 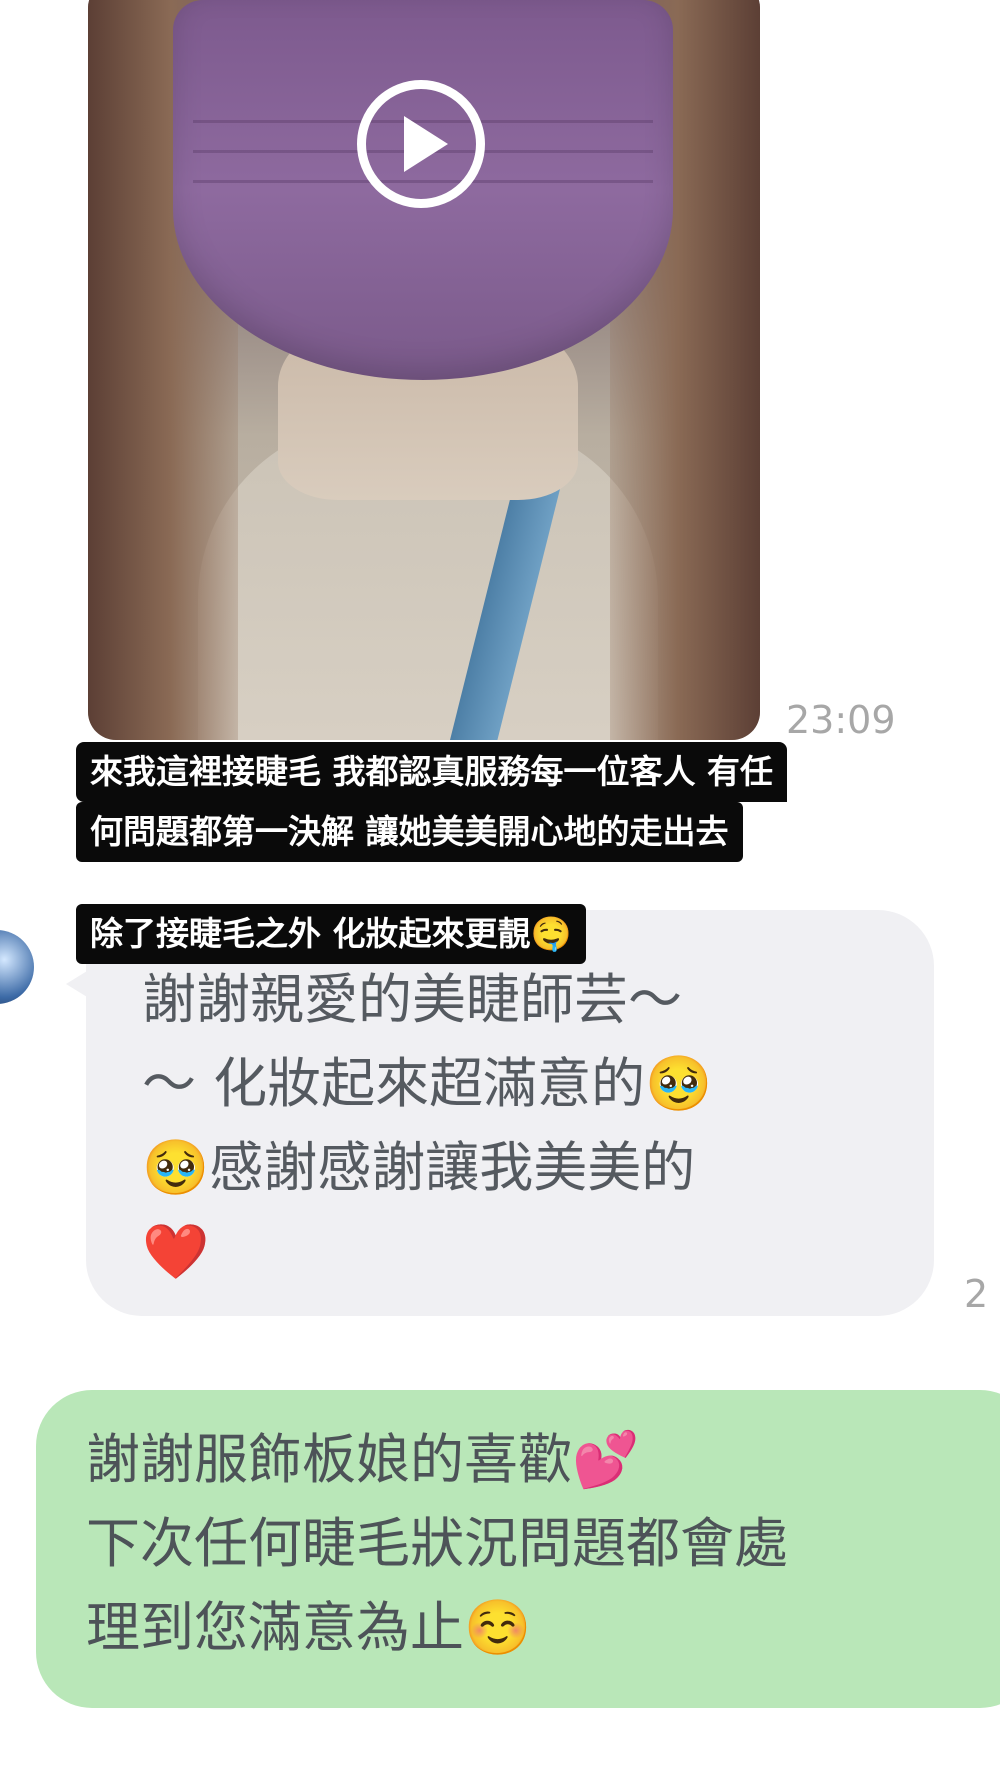 I want to click on received-timestamp: 2, so click(x=976, y=1294).